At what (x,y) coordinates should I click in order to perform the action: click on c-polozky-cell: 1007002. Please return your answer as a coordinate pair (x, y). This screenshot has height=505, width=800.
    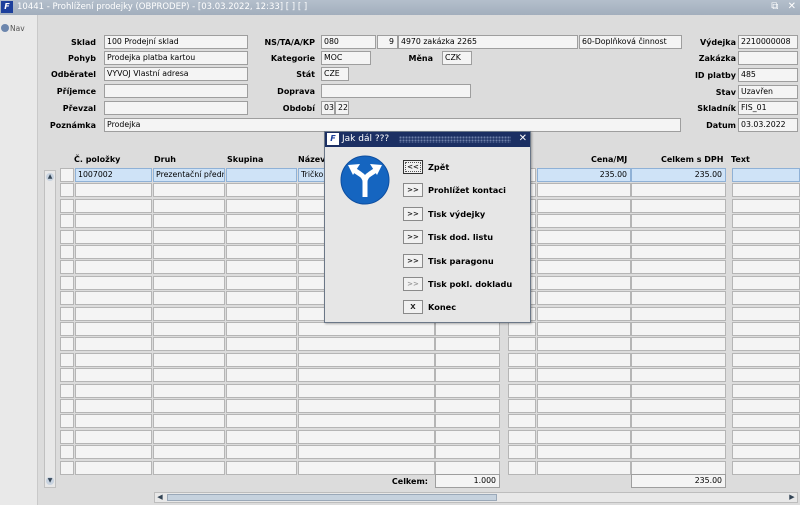
    Looking at the image, I should click on (113, 175).